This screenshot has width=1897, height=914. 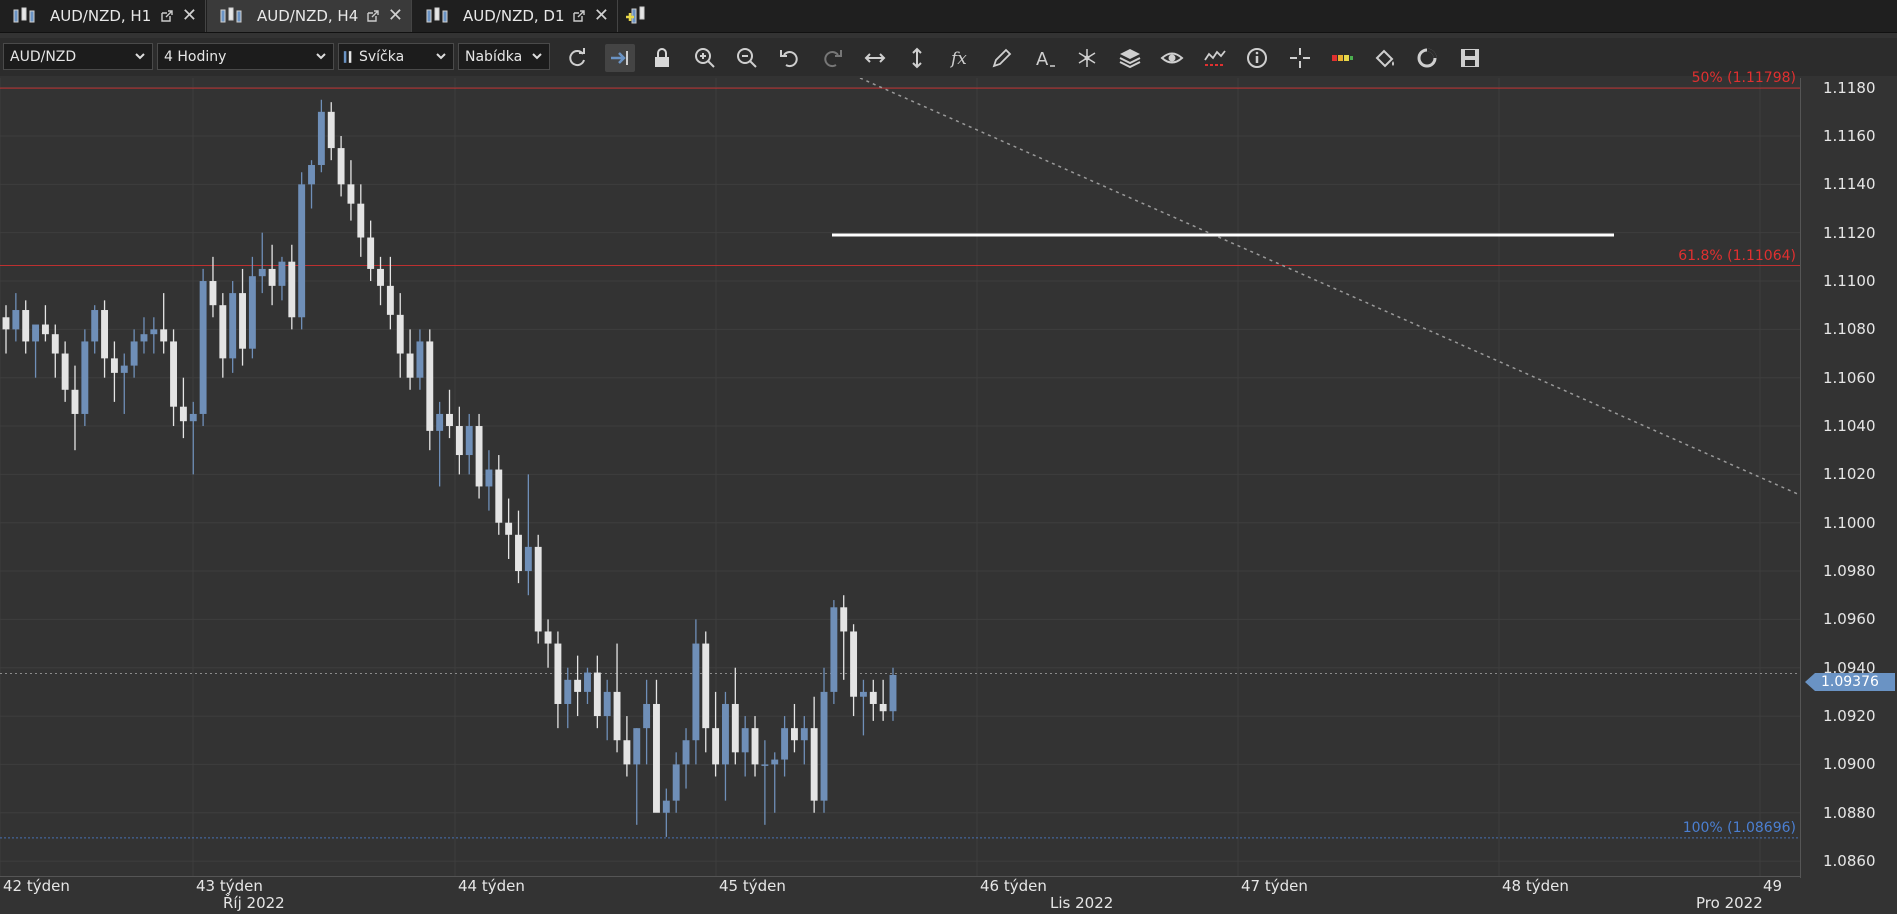 I want to click on week-label: 46 týden, so click(x=1013, y=886).